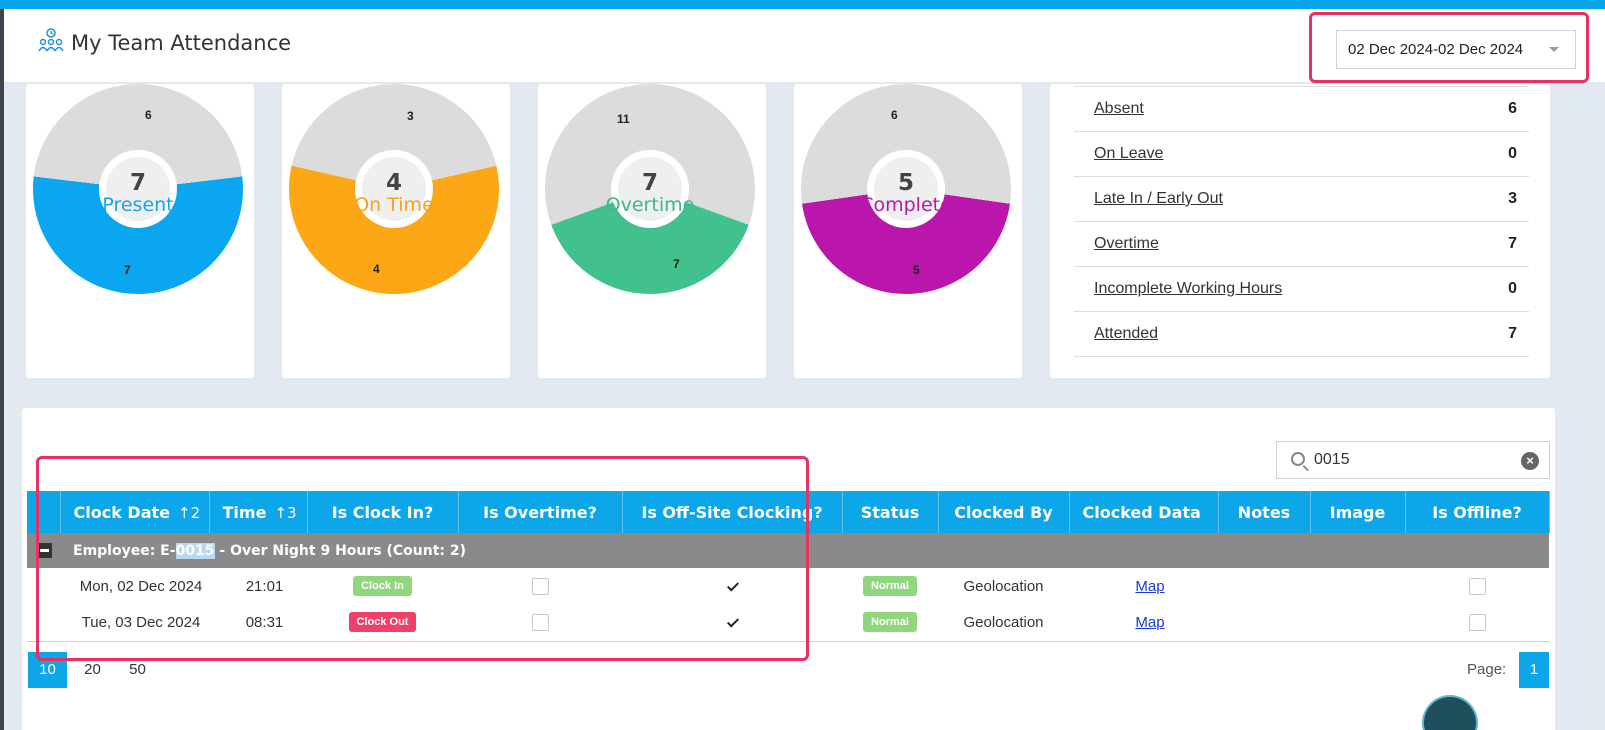  I want to click on donut-center-label: Overtime, so click(650, 205).